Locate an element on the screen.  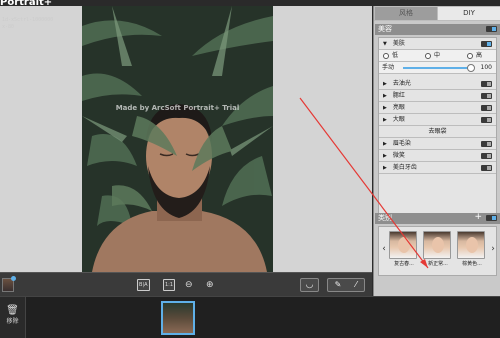
skin-smoothing-toggle is located at coordinates (486, 44).